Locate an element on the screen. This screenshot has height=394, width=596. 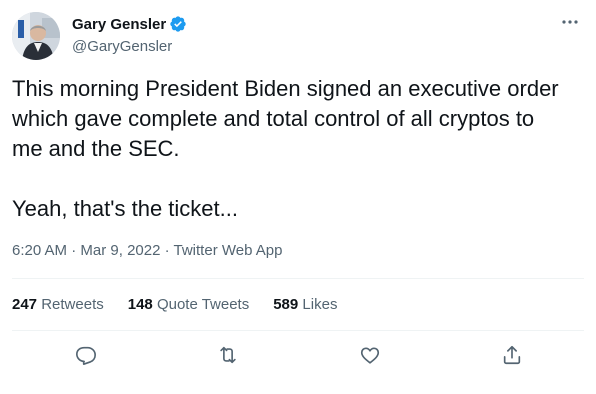
likes-stat: 589 Likes is located at coordinates (305, 304).